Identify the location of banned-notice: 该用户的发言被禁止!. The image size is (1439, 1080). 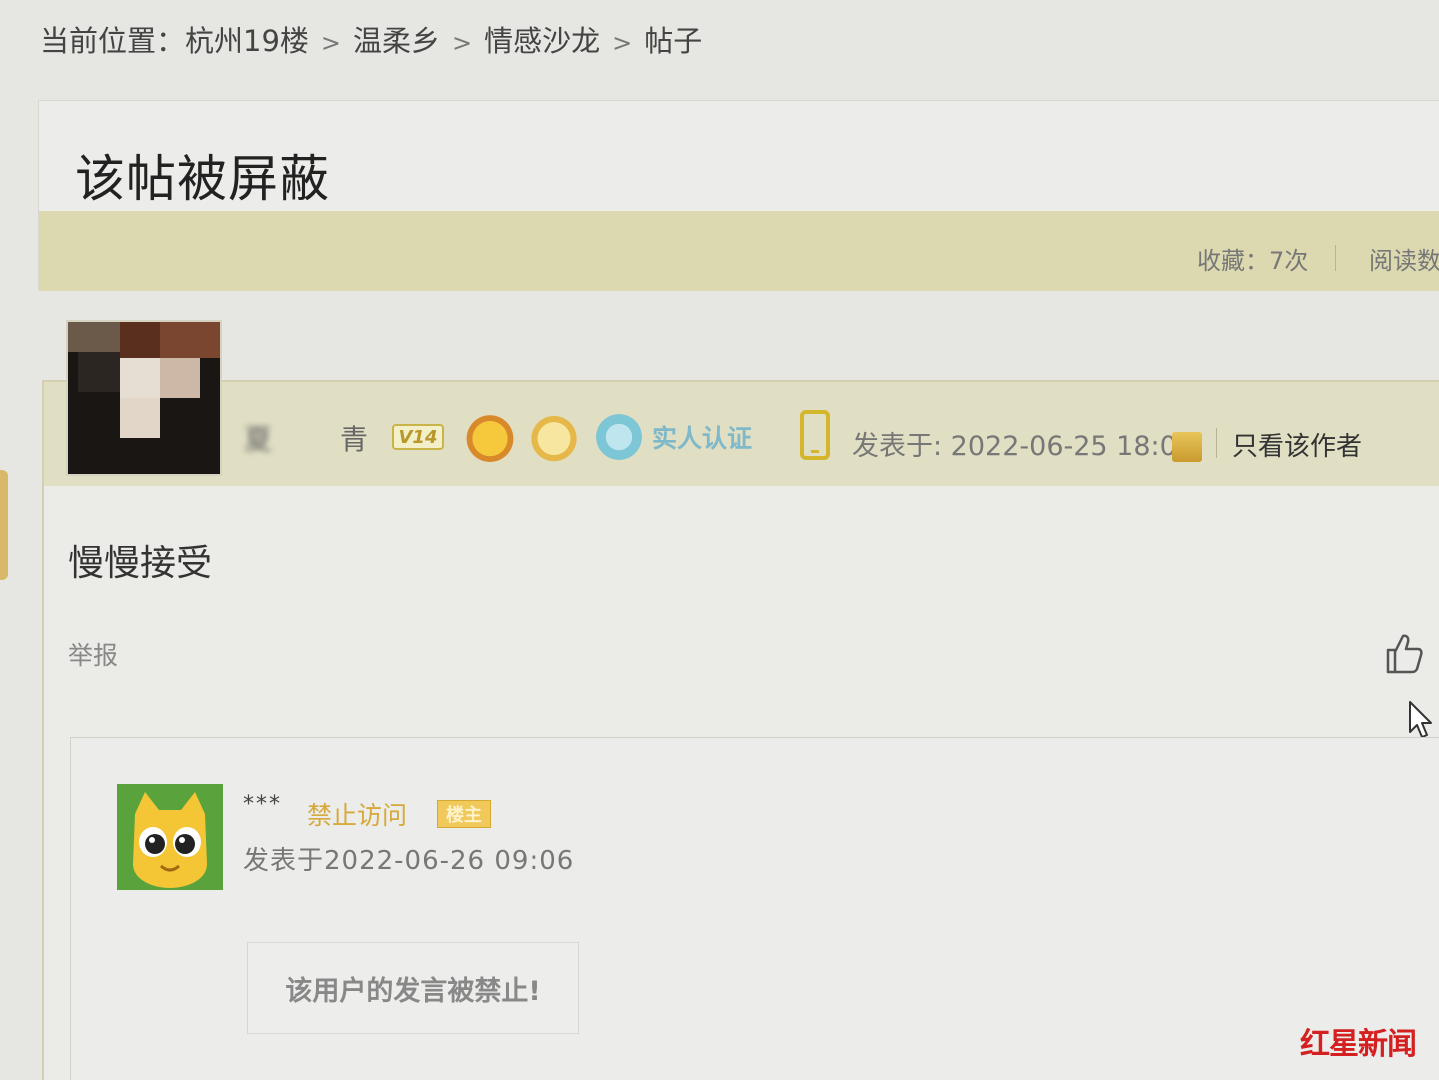
(413, 988).